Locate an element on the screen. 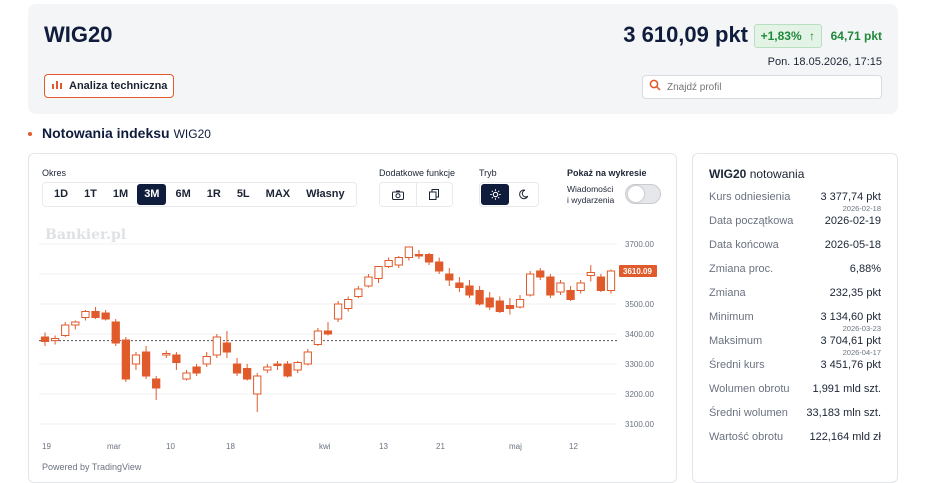  technical-analysis-button: Analiza techniczna is located at coordinates (109, 86).